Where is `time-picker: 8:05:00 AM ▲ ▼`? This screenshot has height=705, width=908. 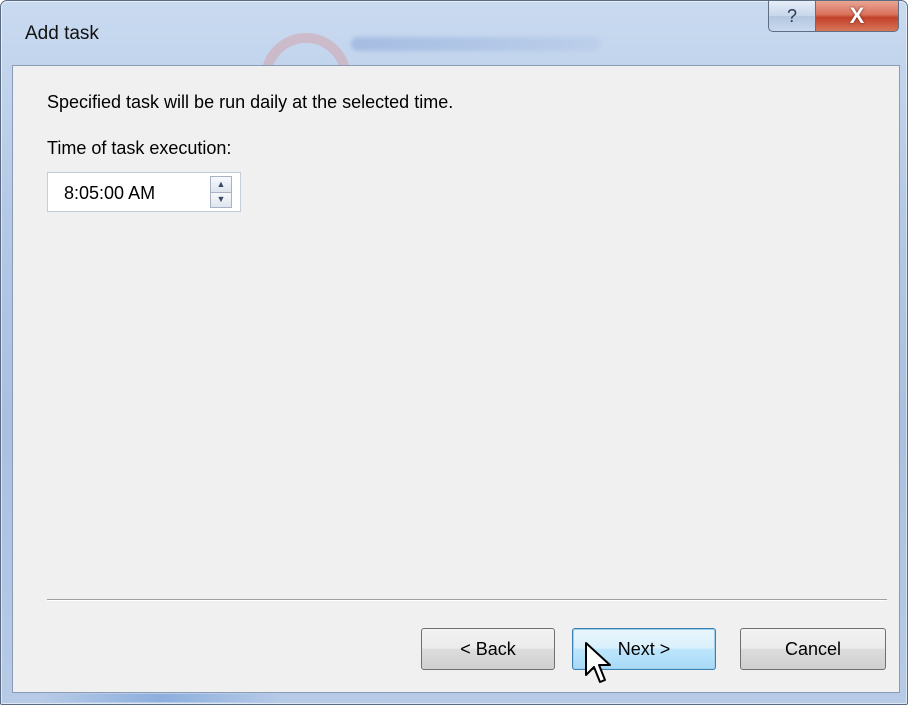
time-picker: 8:05:00 AM ▲ ▼ is located at coordinates (144, 192).